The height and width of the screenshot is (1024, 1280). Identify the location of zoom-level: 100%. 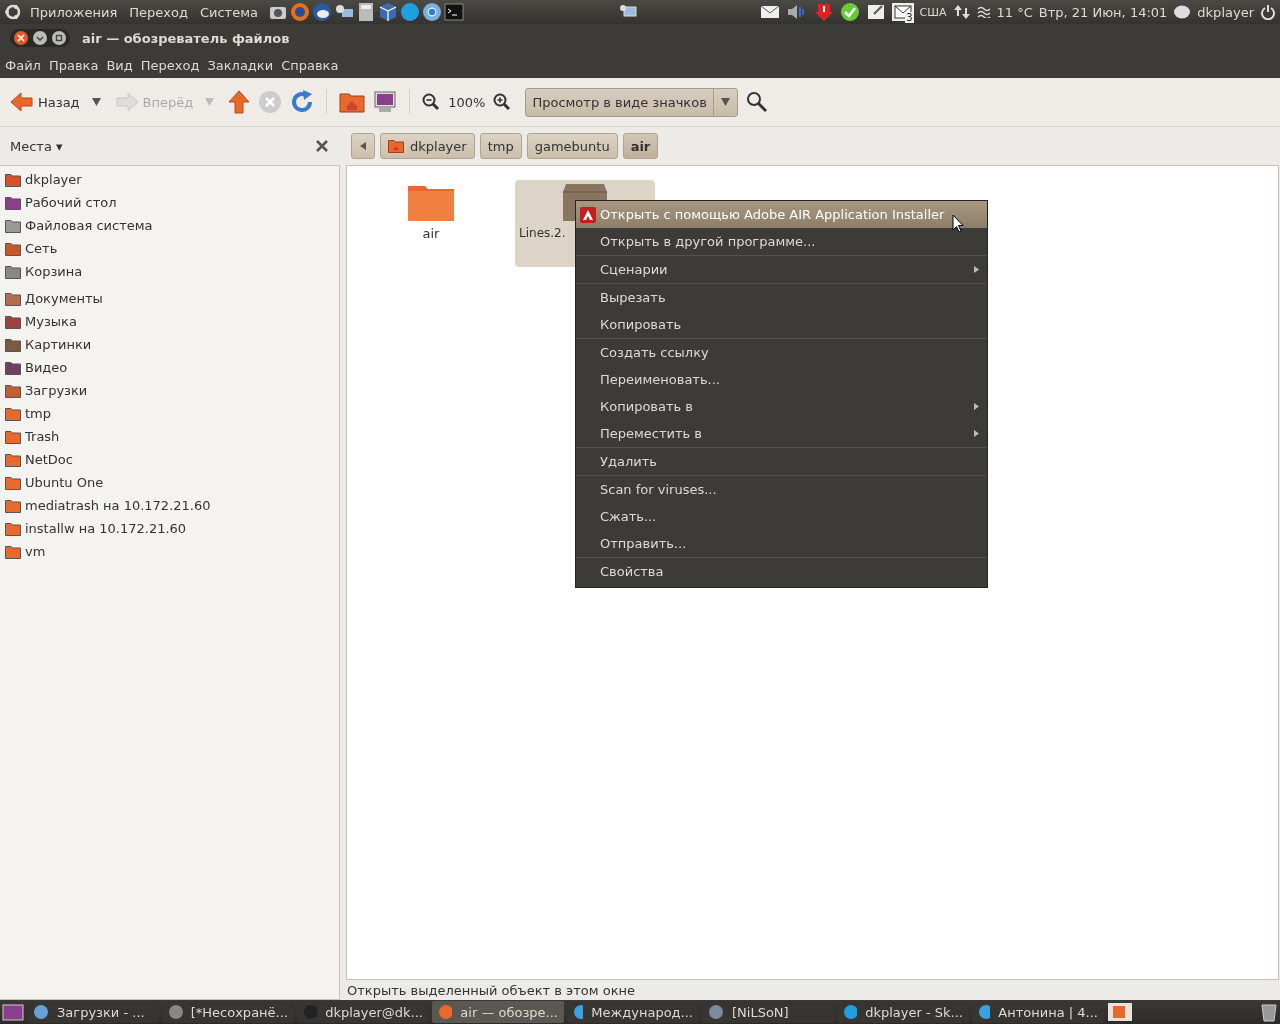
(467, 102).